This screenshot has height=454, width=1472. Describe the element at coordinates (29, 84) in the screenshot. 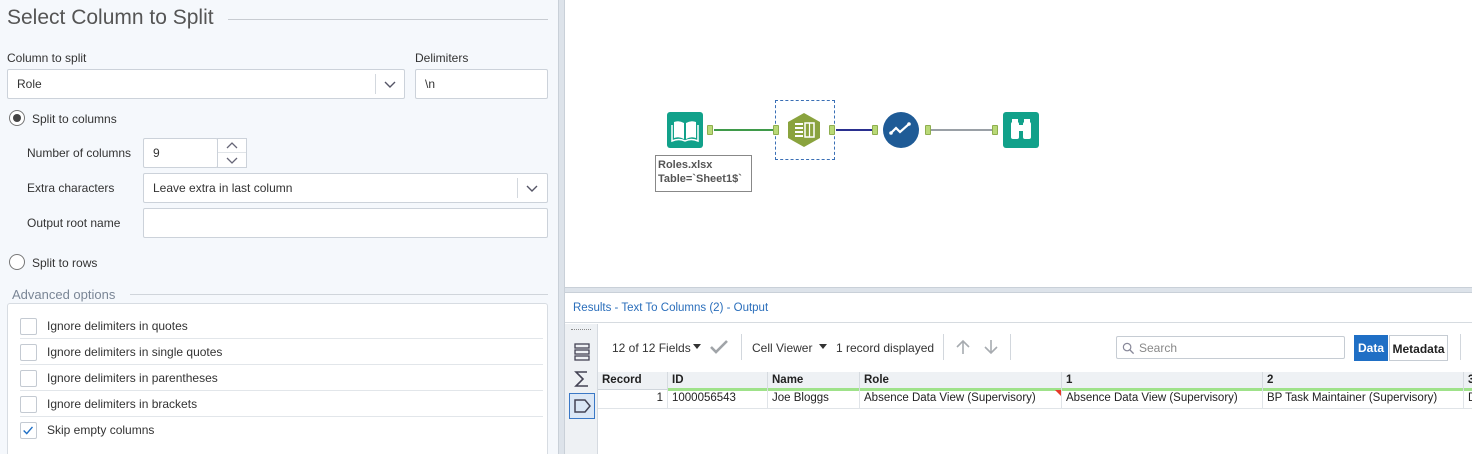

I see `column-to-split-value: Role` at that location.